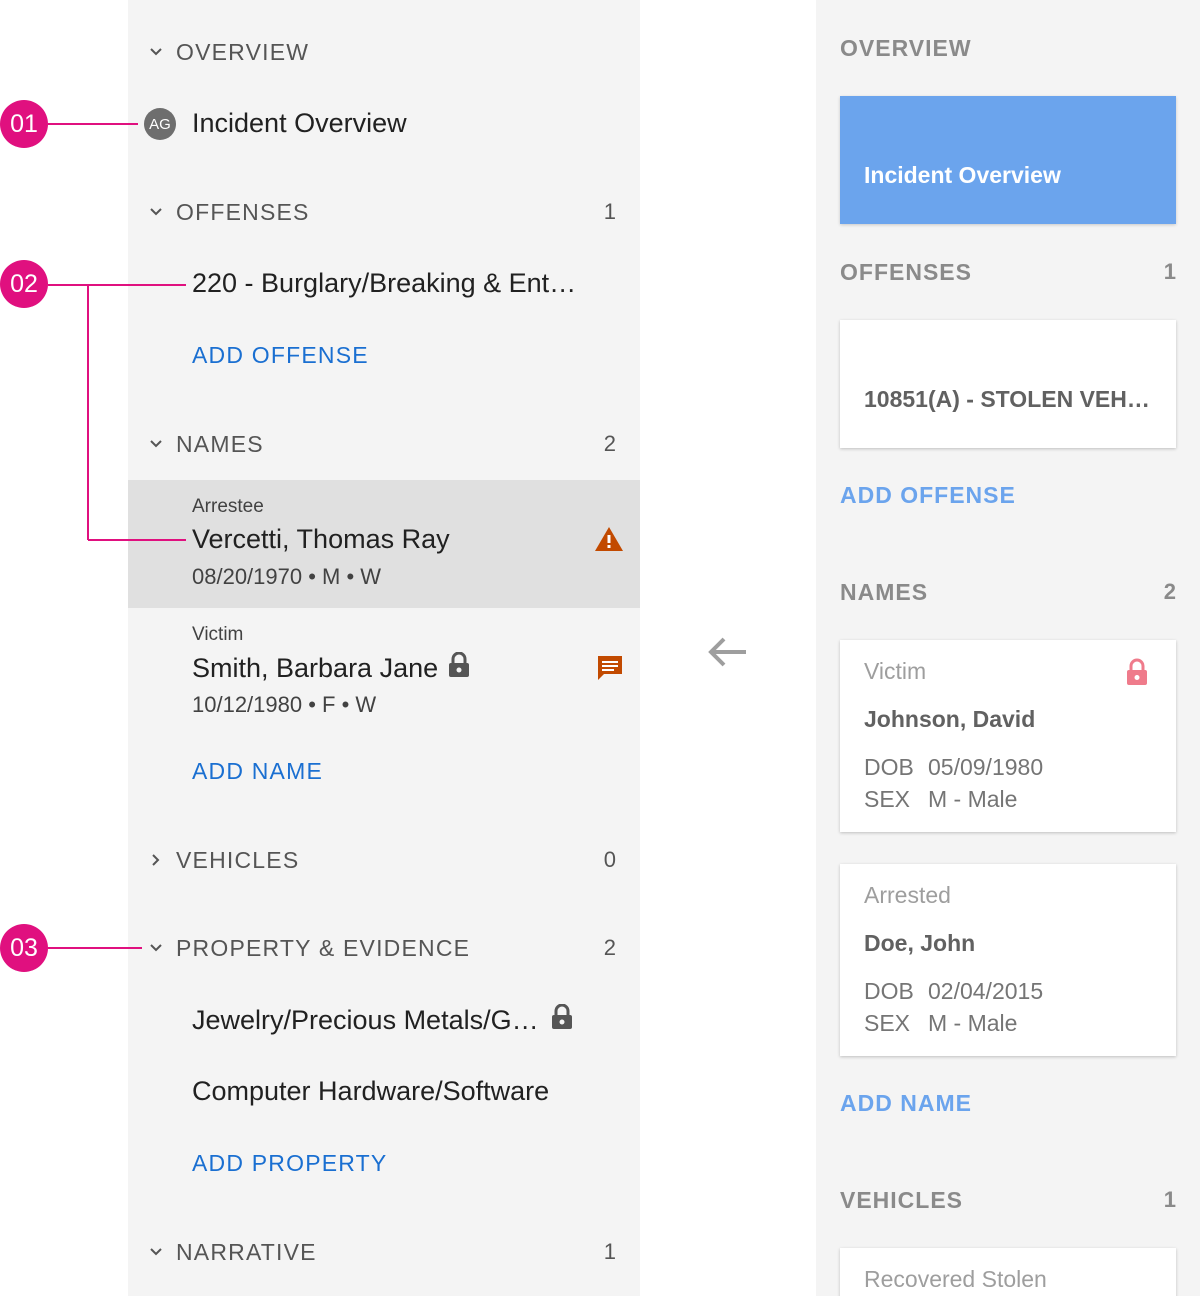 The image size is (1200, 1296). I want to click on name-full: Smith, Barbara Jane, so click(331, 668).